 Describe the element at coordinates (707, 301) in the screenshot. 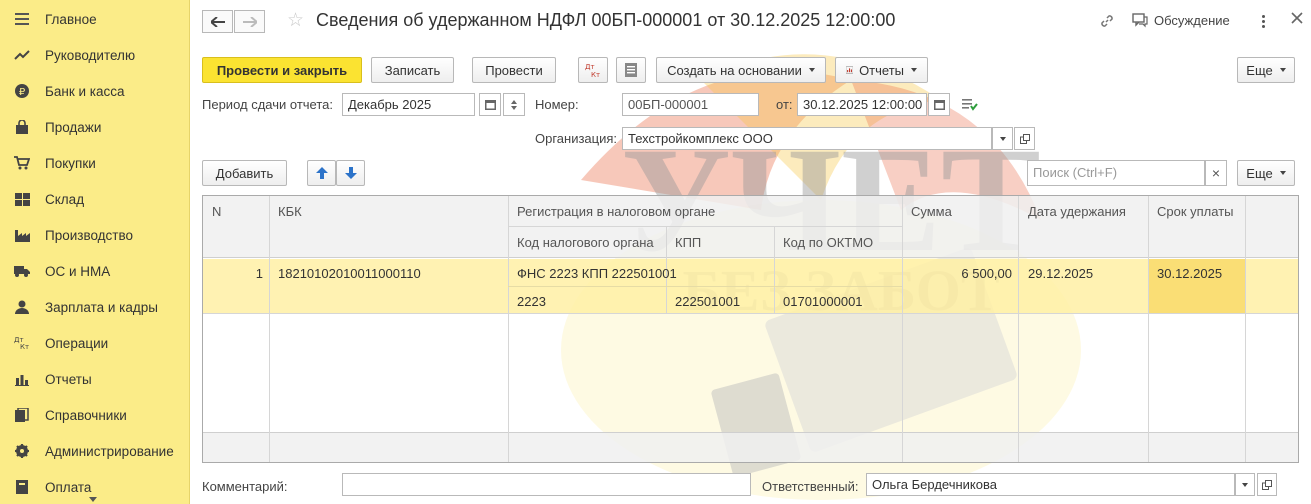

I see `cell-kpp: 222501001` at that location.